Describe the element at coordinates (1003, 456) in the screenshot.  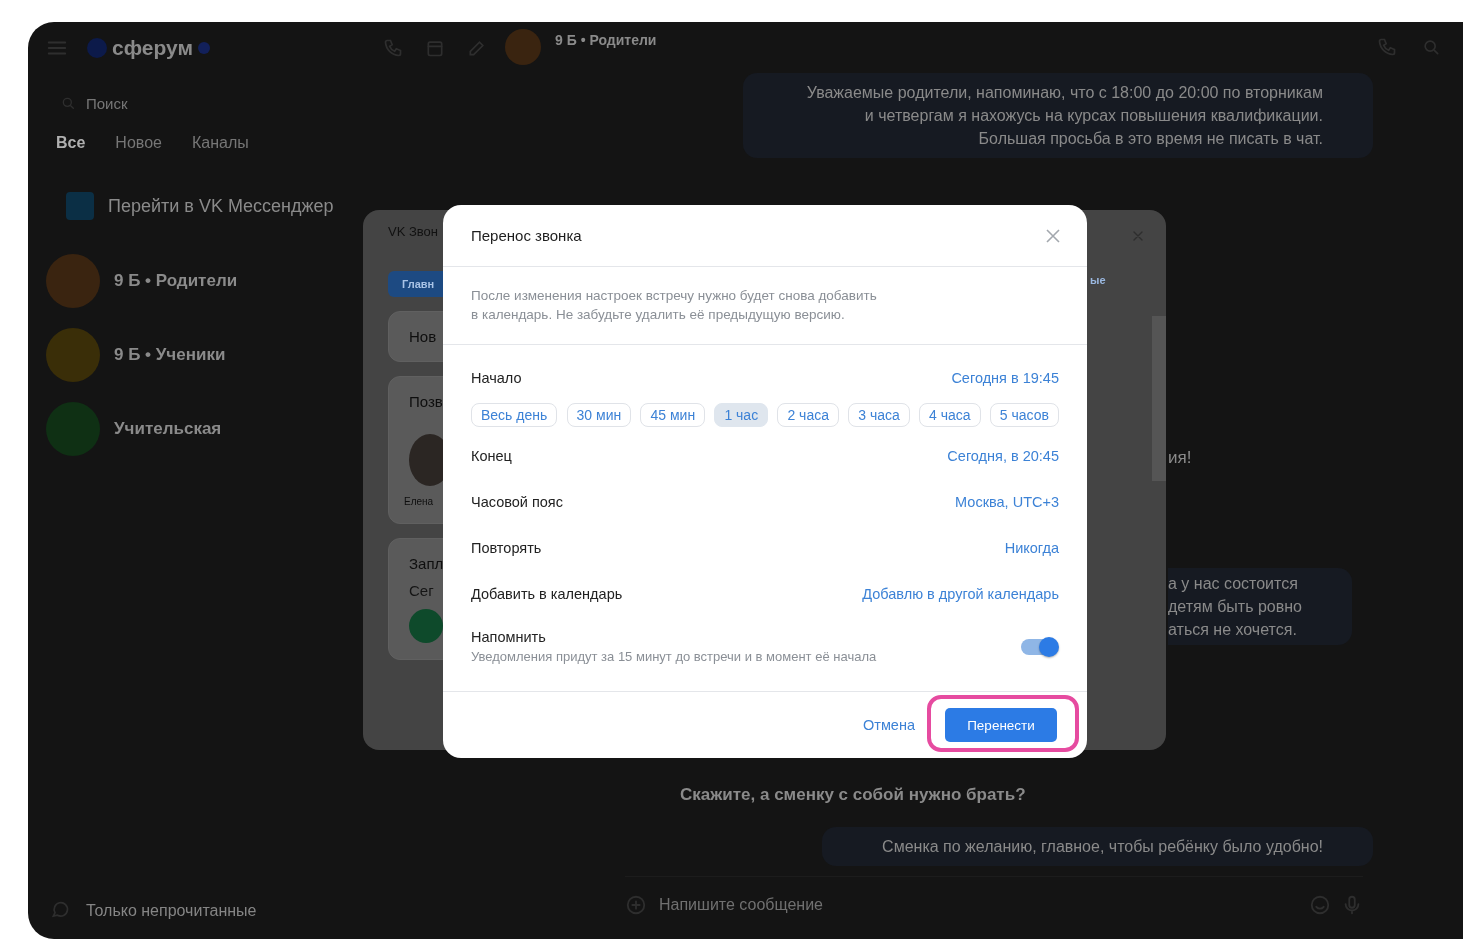
I see `field-value-link: Сегодня, в 20:45` at that location.